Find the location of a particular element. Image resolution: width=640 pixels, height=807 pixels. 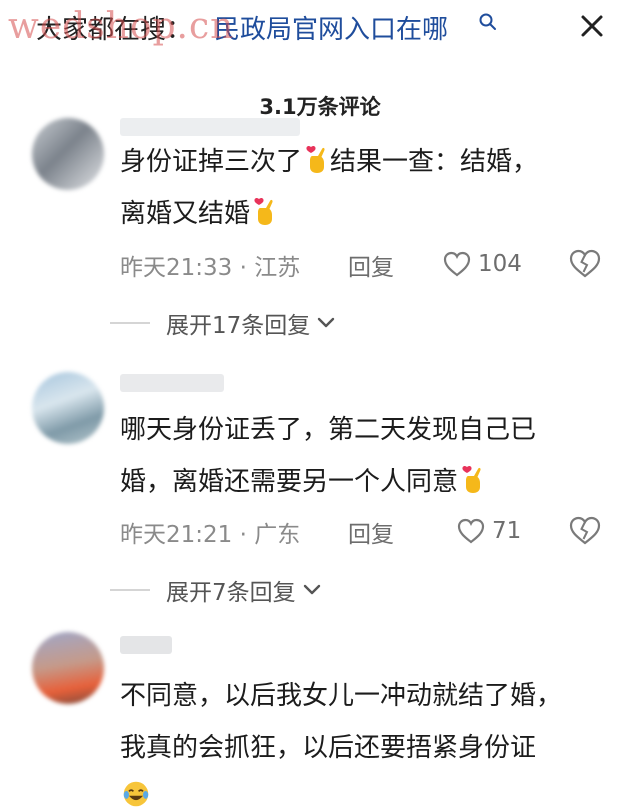

search-icon is located at coordinates (488, 22).